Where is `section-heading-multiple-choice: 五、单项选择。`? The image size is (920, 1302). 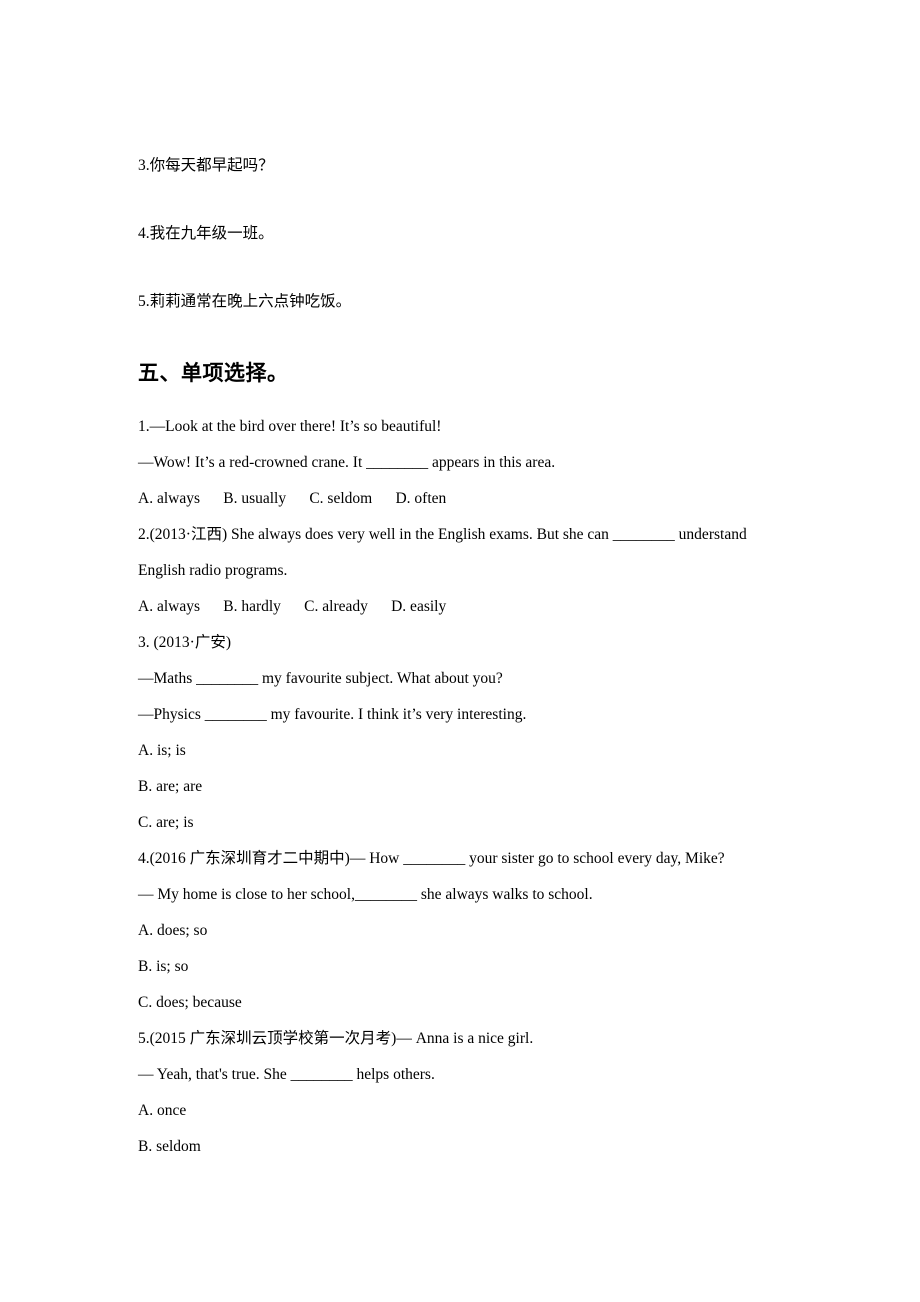 section-heading-multiple-choice: 五、单项选择。 is located at coordinates (213, 373).